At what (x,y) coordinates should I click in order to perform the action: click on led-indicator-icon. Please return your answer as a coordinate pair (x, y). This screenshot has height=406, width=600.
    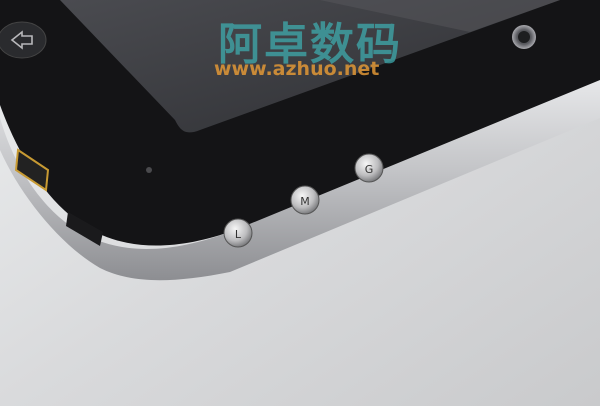
    Looking at the image, I should click on (149, 170).